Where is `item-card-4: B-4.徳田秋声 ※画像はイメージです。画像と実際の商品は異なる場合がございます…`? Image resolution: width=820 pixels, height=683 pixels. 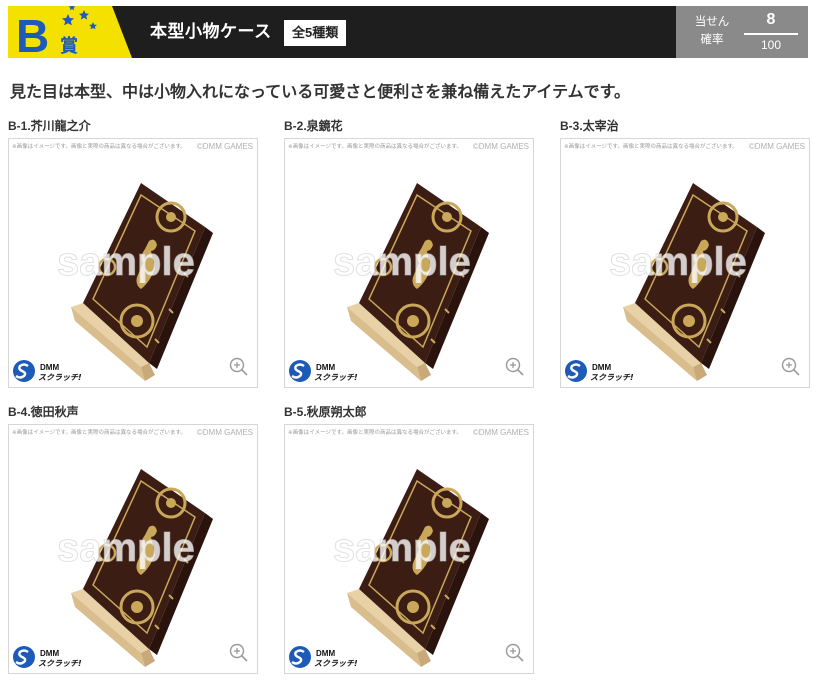
item-card-4: B-4.徳田秋声 ※画像はイメージです。画像と実際の商品は異なる場合がございます… is located at coordinates (133, 539).